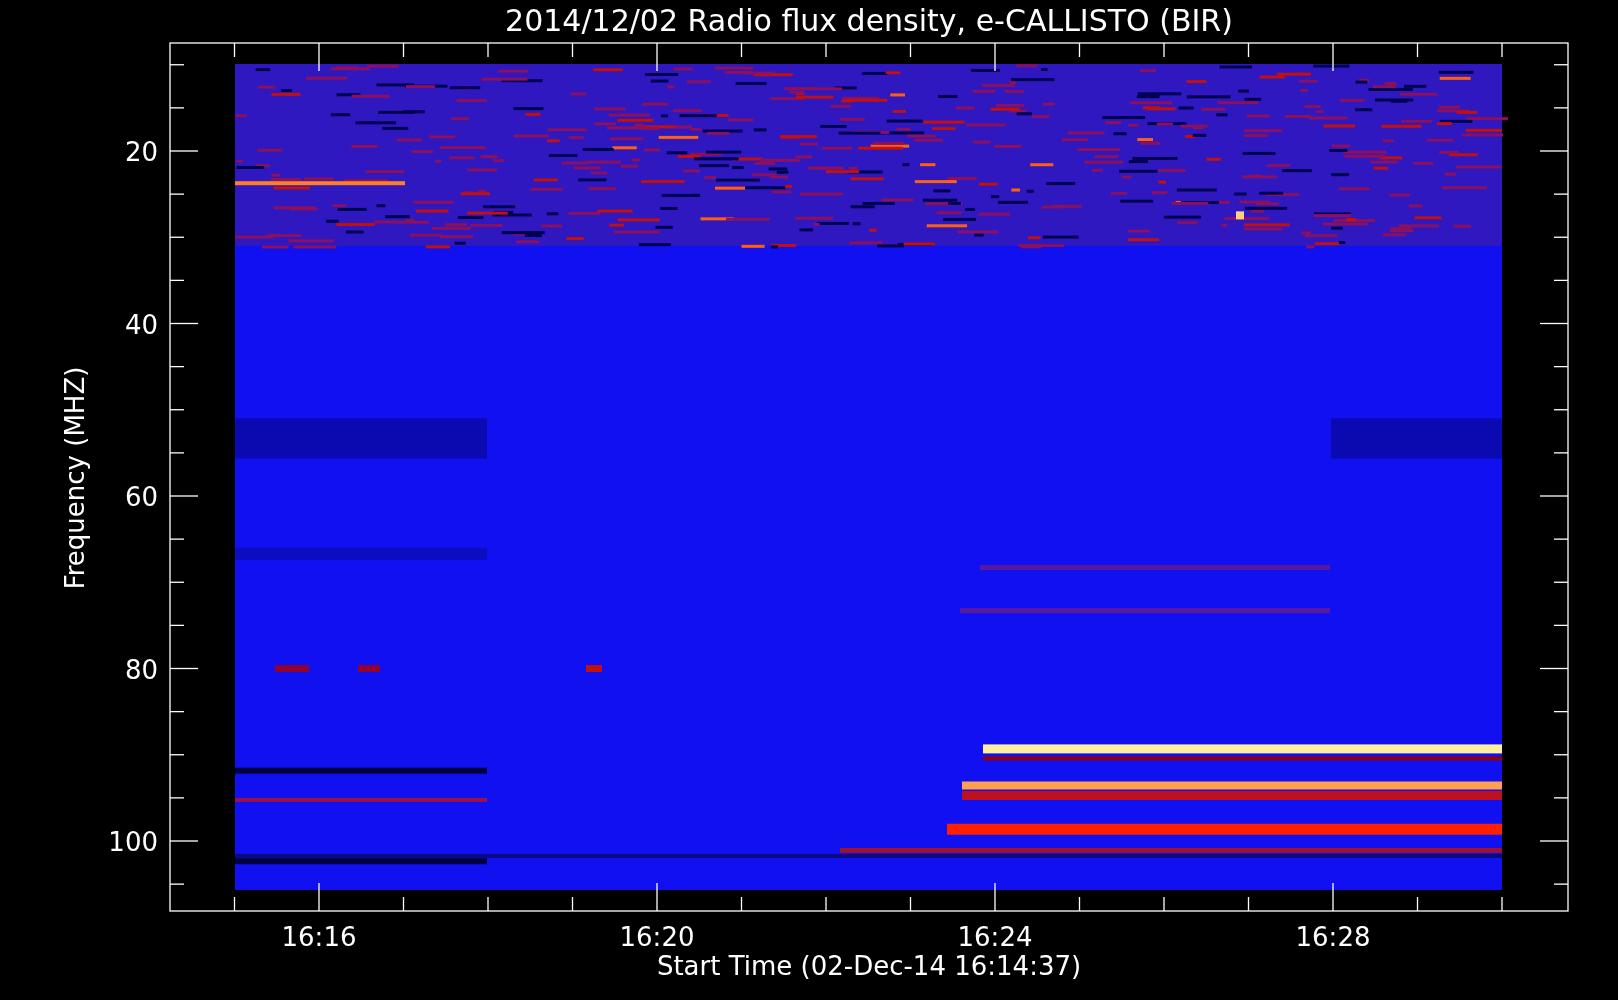 This screenshot has height=1000, width=1618. What do you see at coordinates (1333, 937) in the screenshot?
I see `x-tick-label: 16:28` at bounding box center [1333, 937].